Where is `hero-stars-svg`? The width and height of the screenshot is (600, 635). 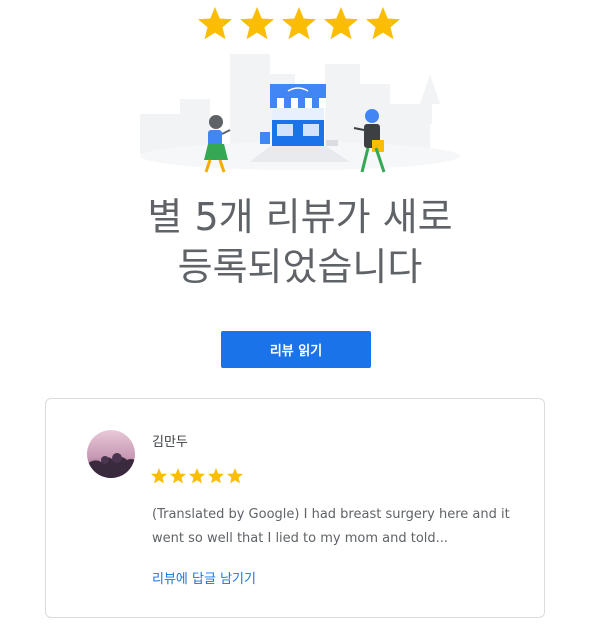 hero-stars-svg is located at coordinates (299, 23).